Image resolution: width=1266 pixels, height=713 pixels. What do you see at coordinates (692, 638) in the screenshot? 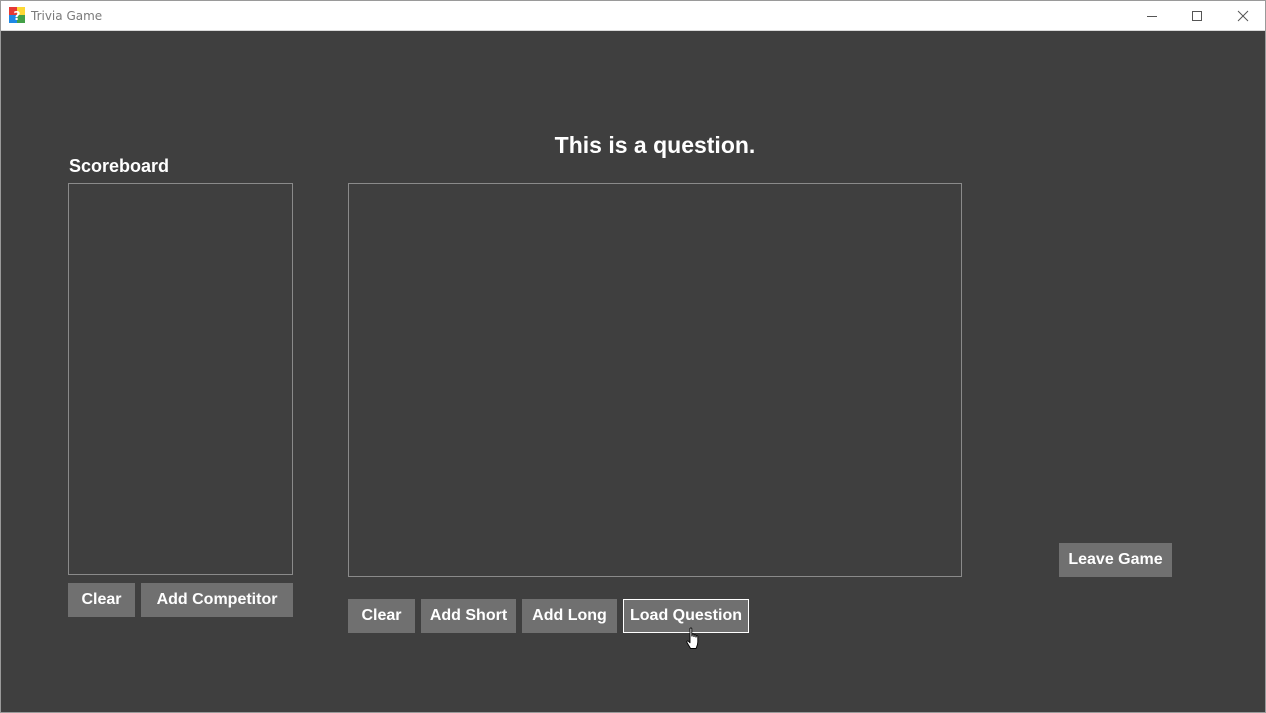
I see `hand-cursor-icon` at bounding box center [692, 638].